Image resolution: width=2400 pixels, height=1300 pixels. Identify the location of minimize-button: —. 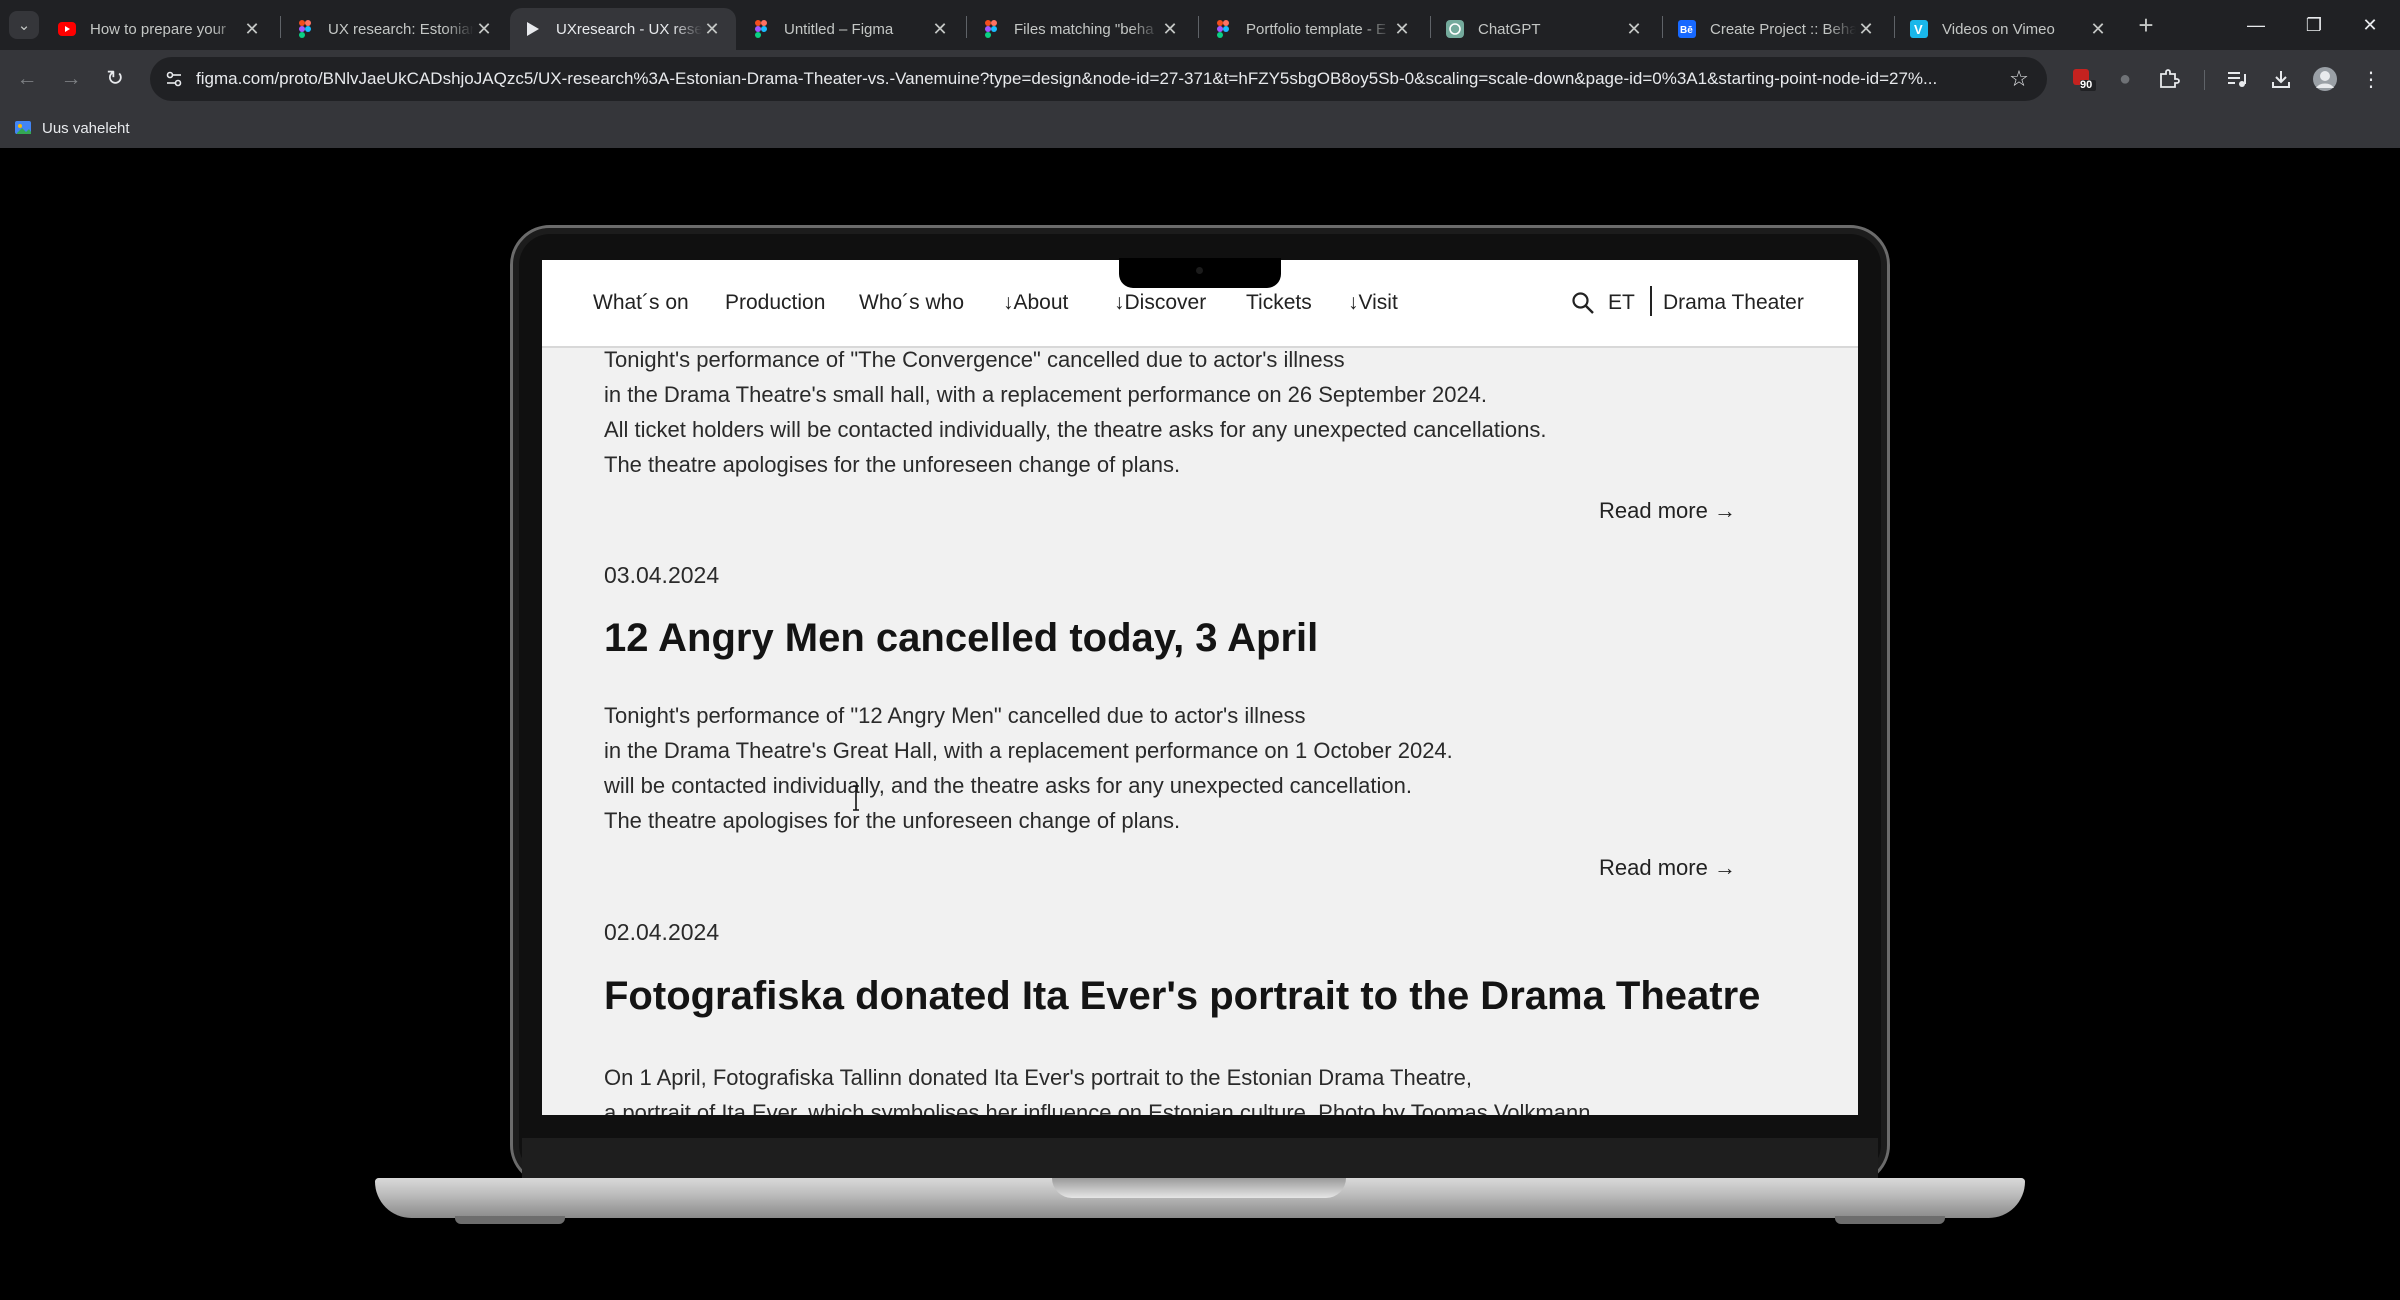
(2256, 25).